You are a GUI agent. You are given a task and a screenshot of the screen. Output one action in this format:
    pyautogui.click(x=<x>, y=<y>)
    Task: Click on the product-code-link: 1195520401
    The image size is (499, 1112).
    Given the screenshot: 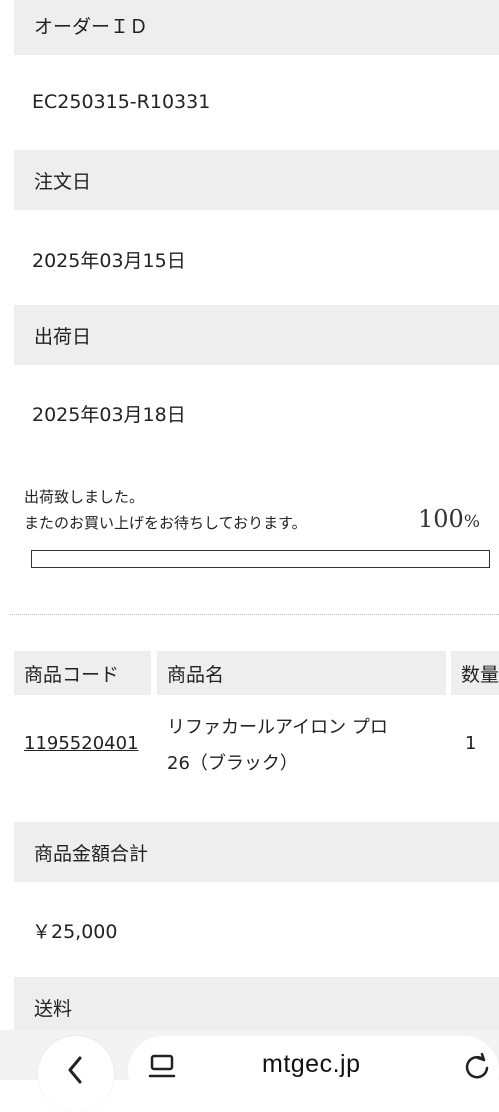 What is the action you would take?
    pyautogui.click(x=81, y=743)
    